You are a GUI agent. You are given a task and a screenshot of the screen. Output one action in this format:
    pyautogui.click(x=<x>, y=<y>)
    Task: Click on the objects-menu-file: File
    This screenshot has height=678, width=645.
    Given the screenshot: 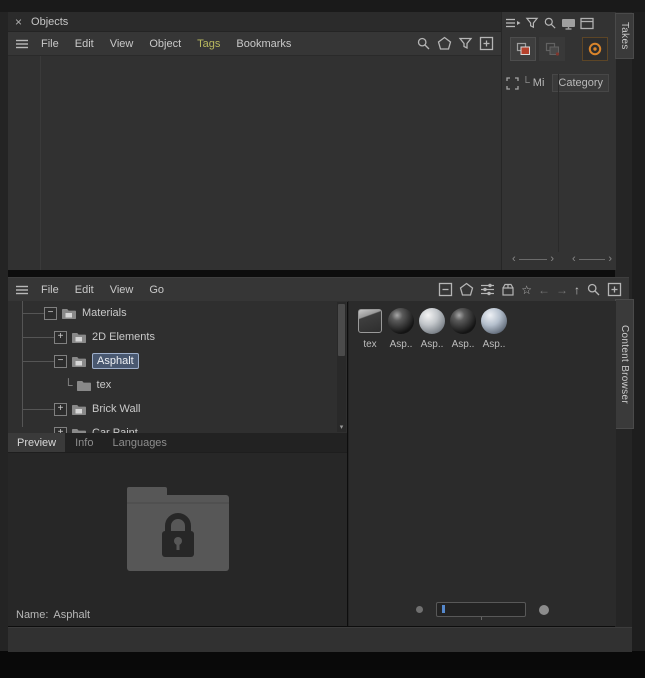 What is the action you would take?
    pyautogui.click(x=50, y=44)
    